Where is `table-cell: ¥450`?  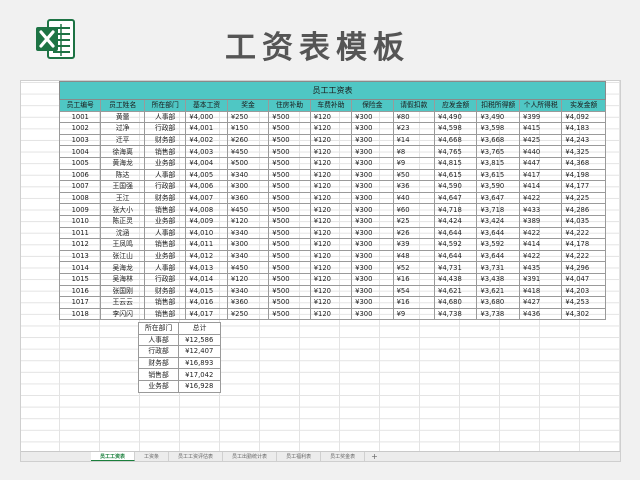
table-cell: ¥450 is located at coordinates (248, 151).